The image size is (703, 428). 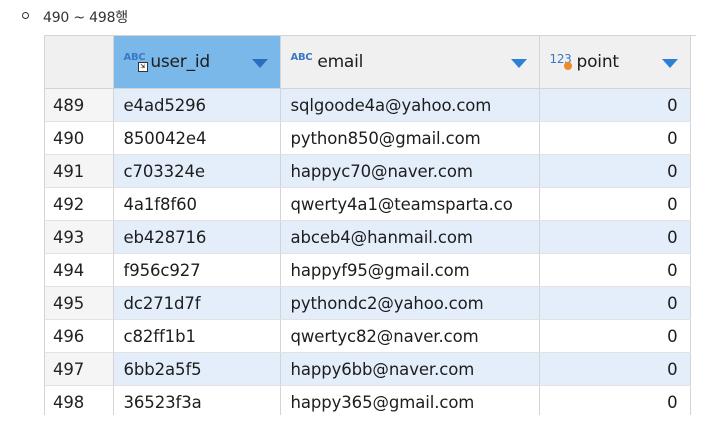 I want to click on email-cell: qwerty4a1@teamsparta.co, so click(x=410, y=204).